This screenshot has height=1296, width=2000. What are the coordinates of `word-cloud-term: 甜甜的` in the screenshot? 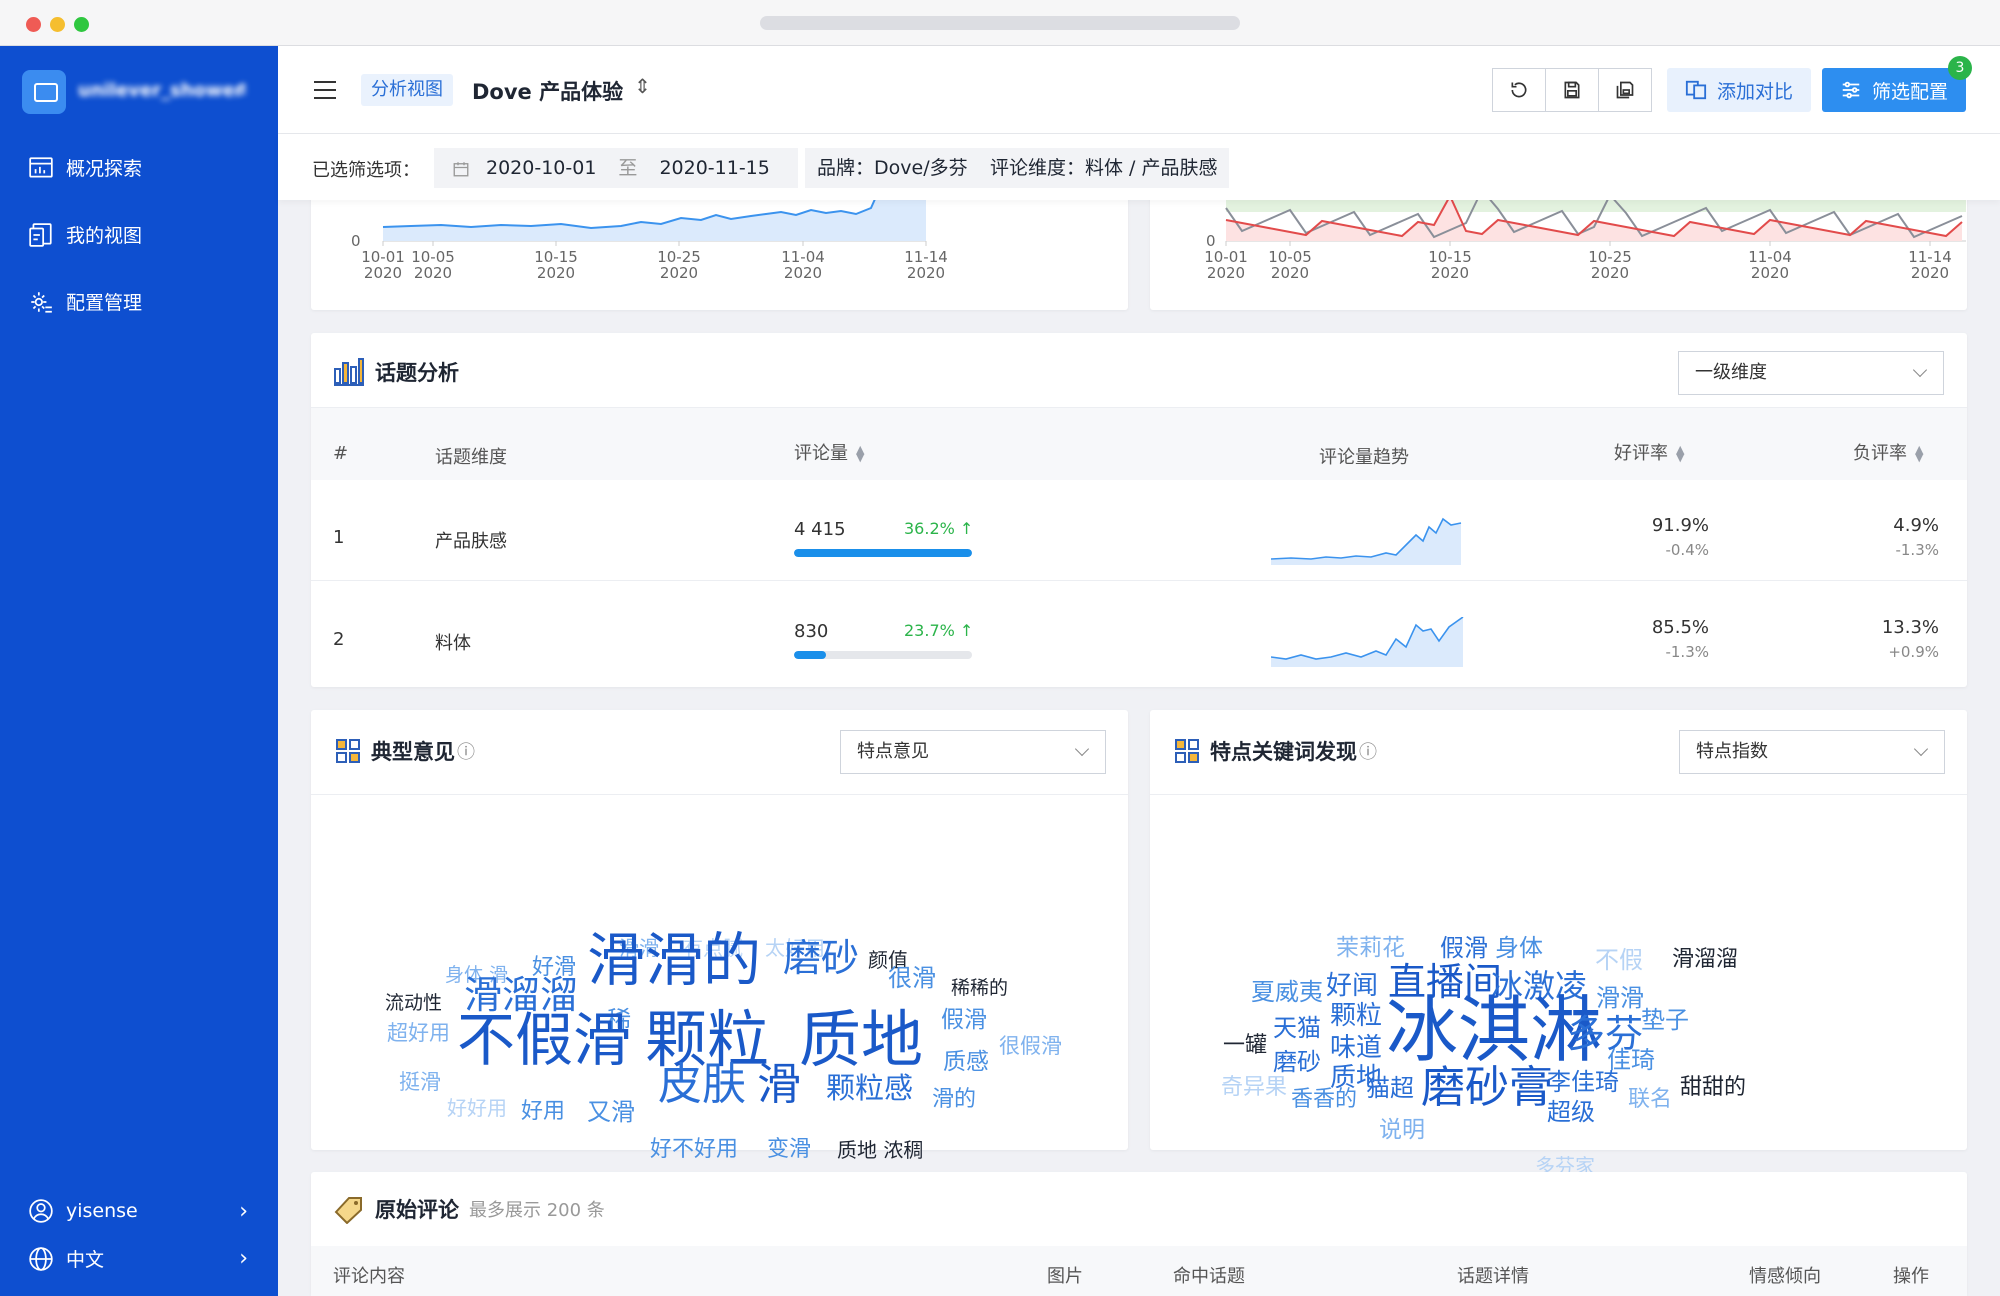 It's located at (1713, 1088).